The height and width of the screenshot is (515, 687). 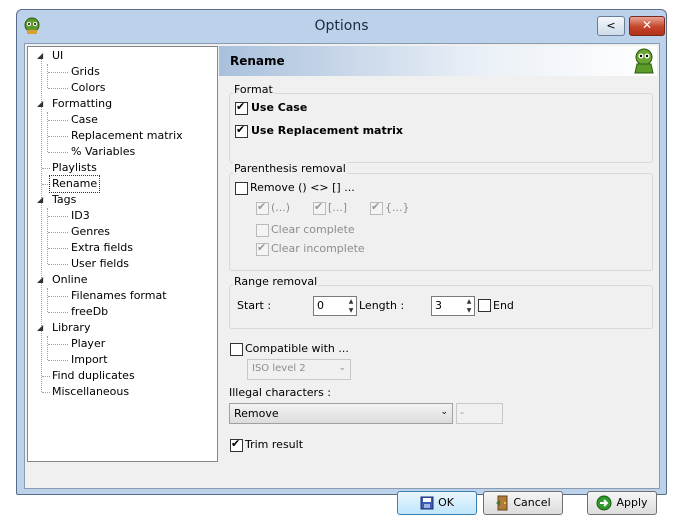 What do you see at coordinates (69, 280) in the screenshot?
I see `tree-item-online: Online` at bounding box center [69, 280].